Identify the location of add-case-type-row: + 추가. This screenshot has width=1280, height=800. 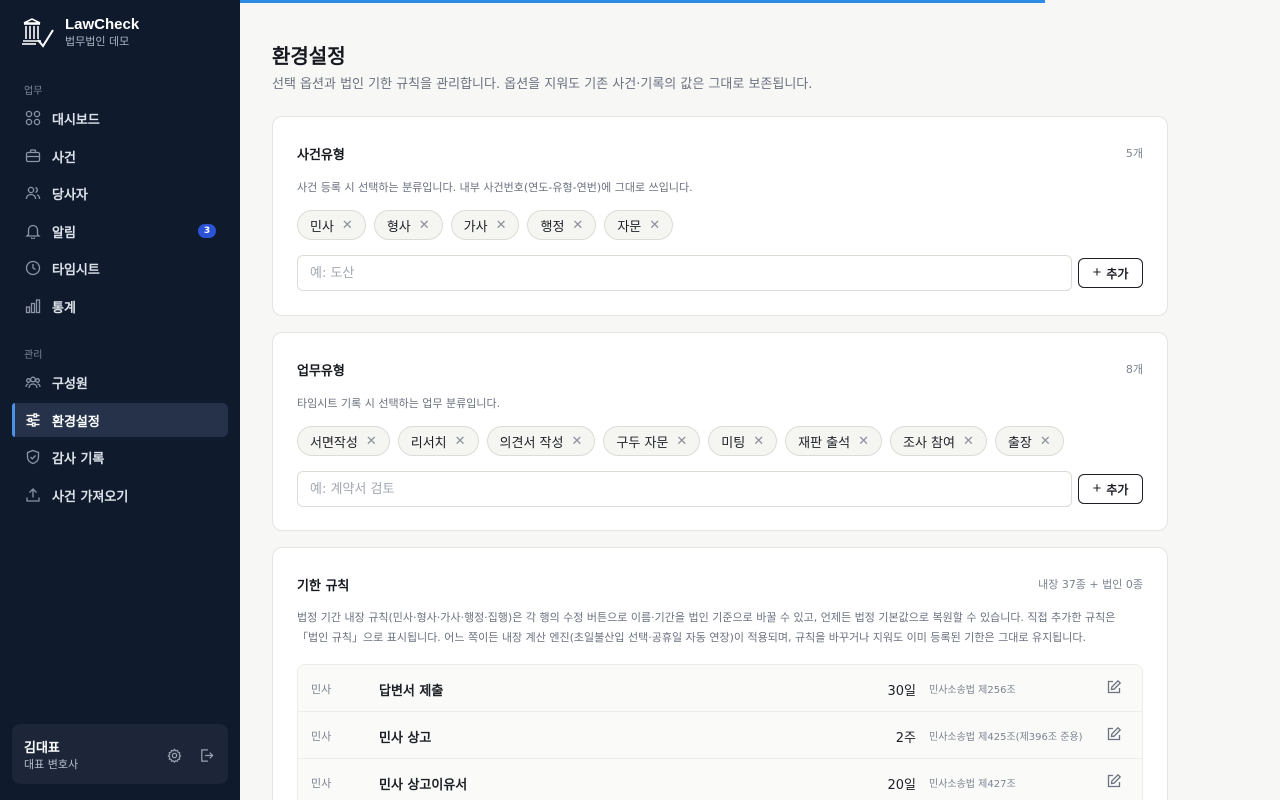
(720, 273).